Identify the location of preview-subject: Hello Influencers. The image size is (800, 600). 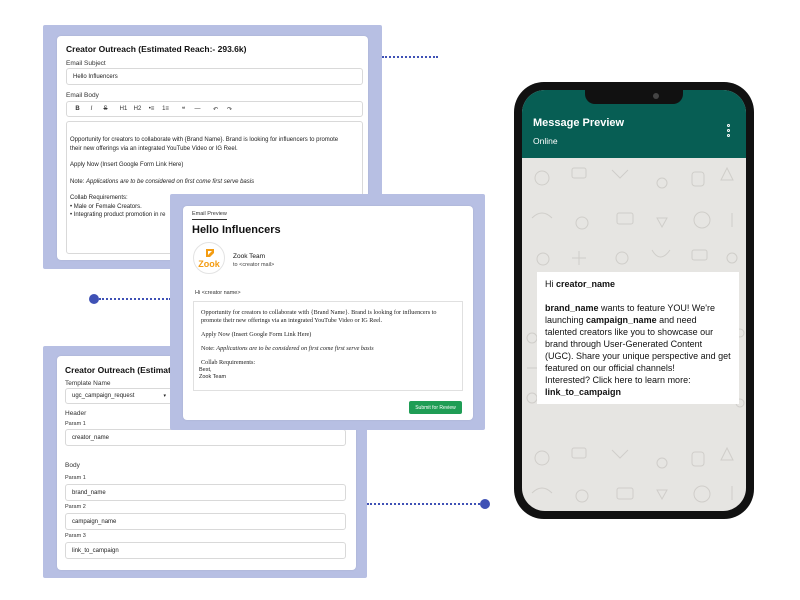
(236, 230).